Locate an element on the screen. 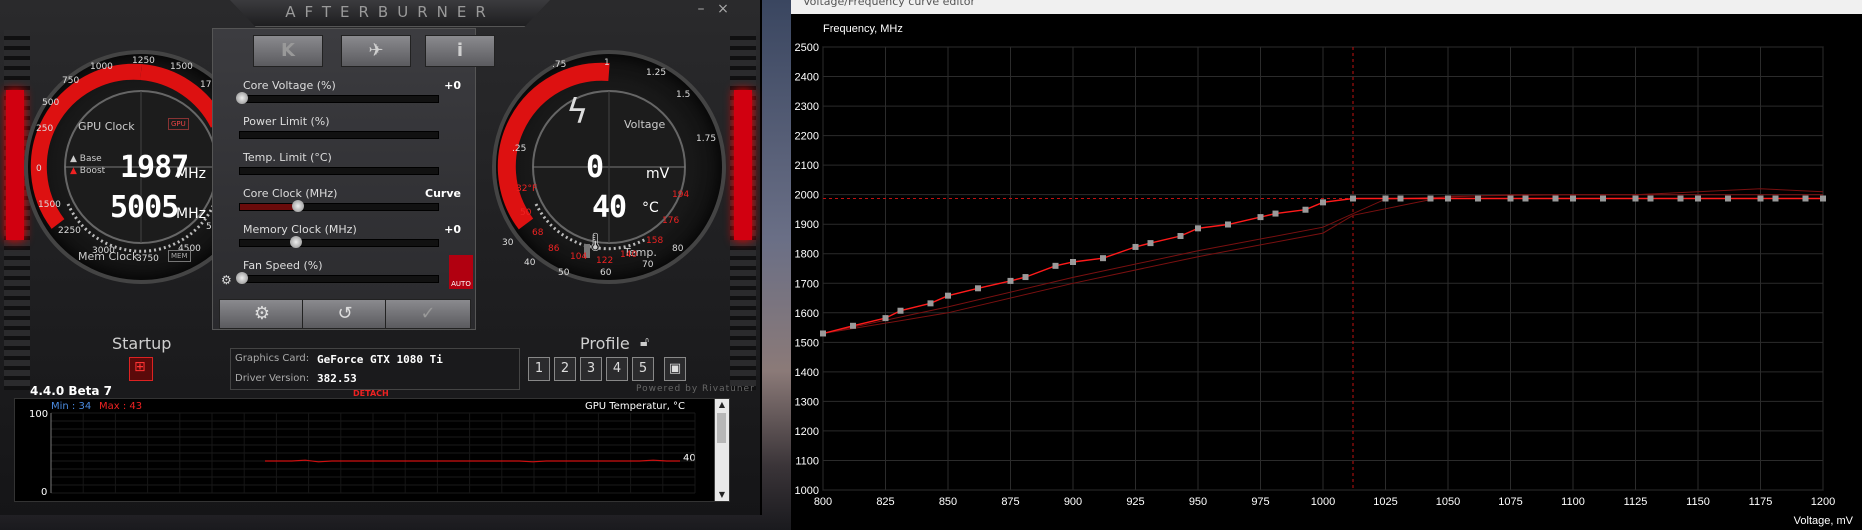  x-tick-label: 1075 is located at coordinates (1510, 502).